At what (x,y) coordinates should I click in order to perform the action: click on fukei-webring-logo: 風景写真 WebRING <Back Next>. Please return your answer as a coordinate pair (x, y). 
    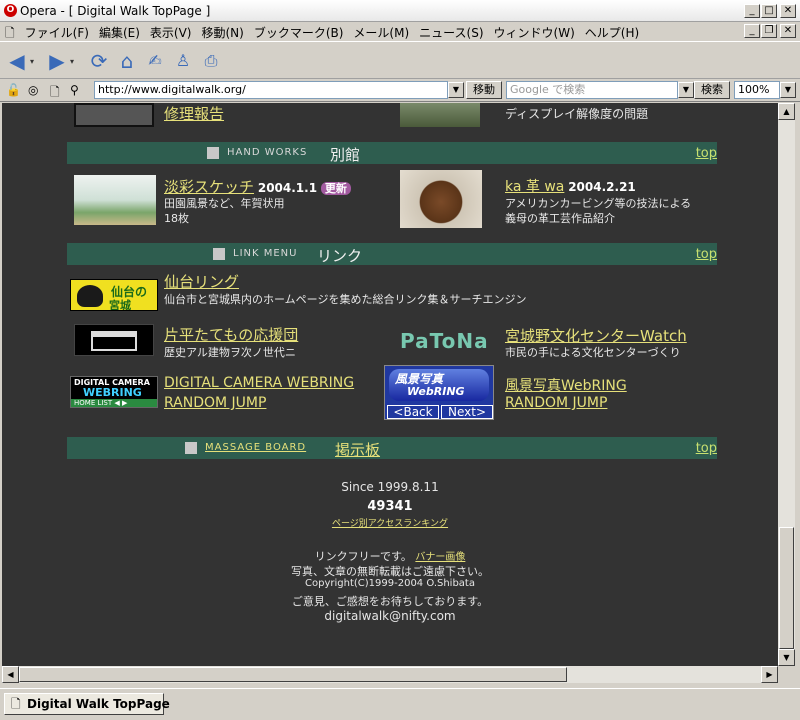
    Looking at the image, I should click on (439, 392).